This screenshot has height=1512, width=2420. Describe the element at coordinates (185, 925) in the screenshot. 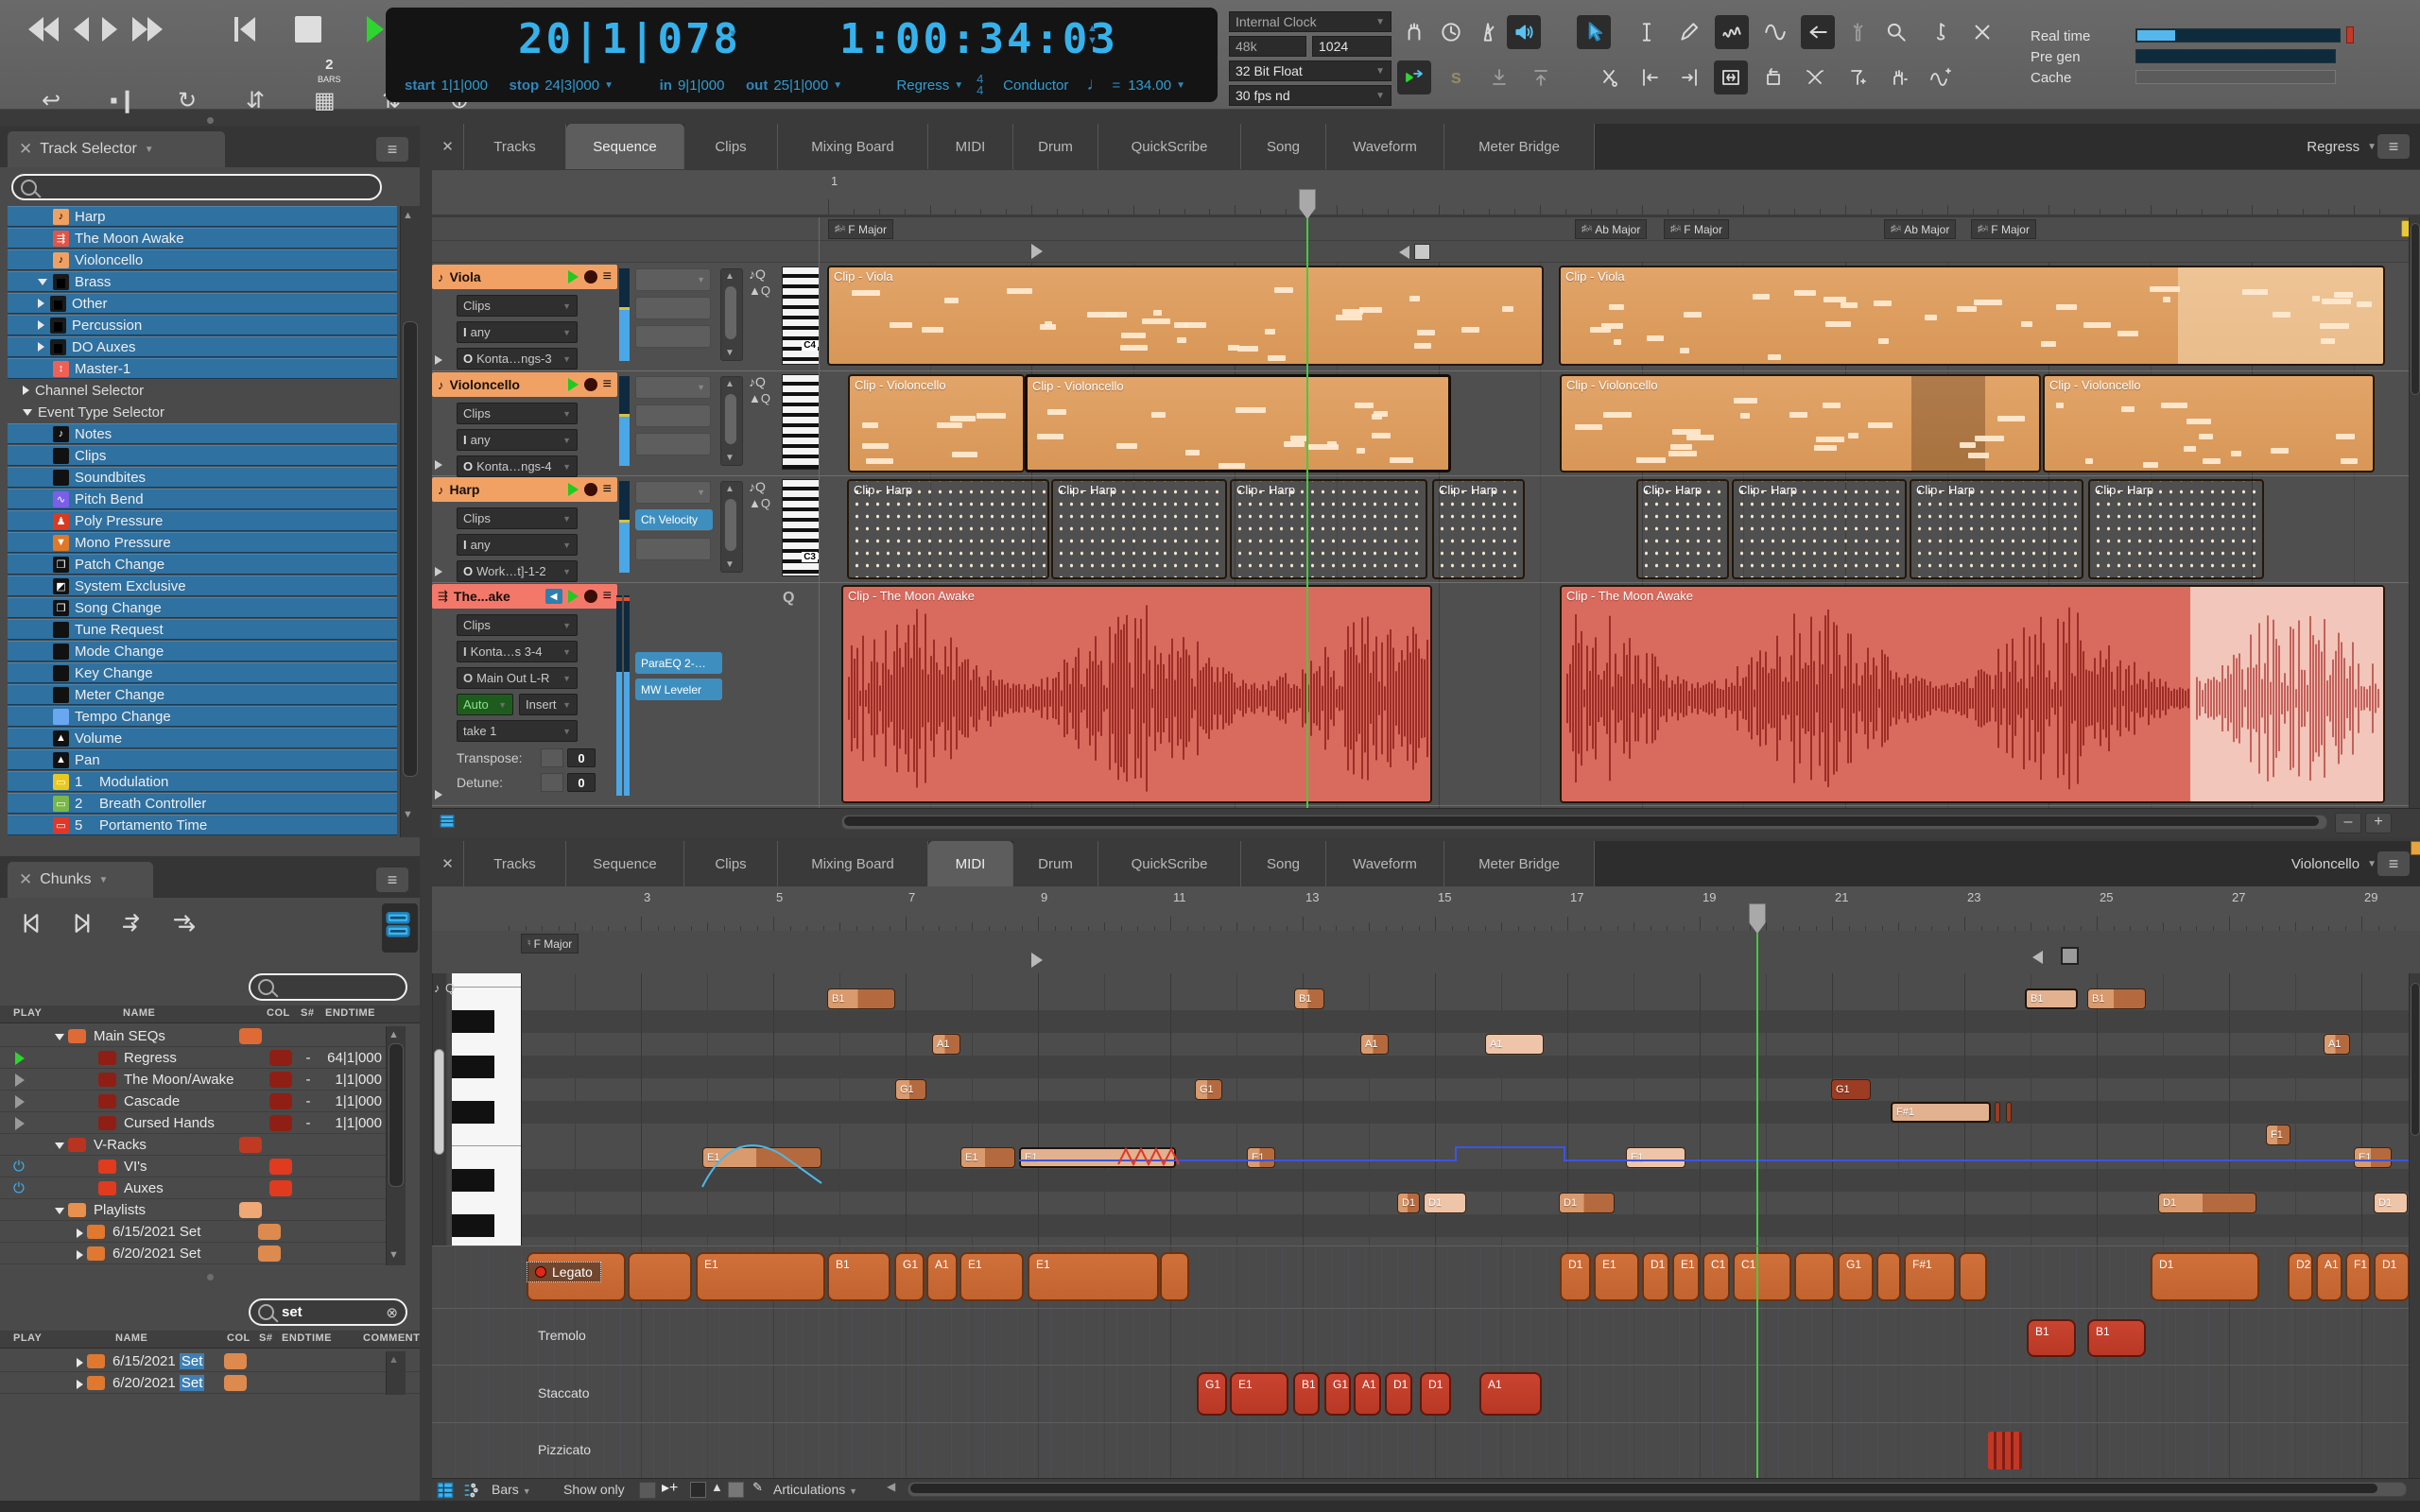

I see `chunks-shuffle-icon` at that location.